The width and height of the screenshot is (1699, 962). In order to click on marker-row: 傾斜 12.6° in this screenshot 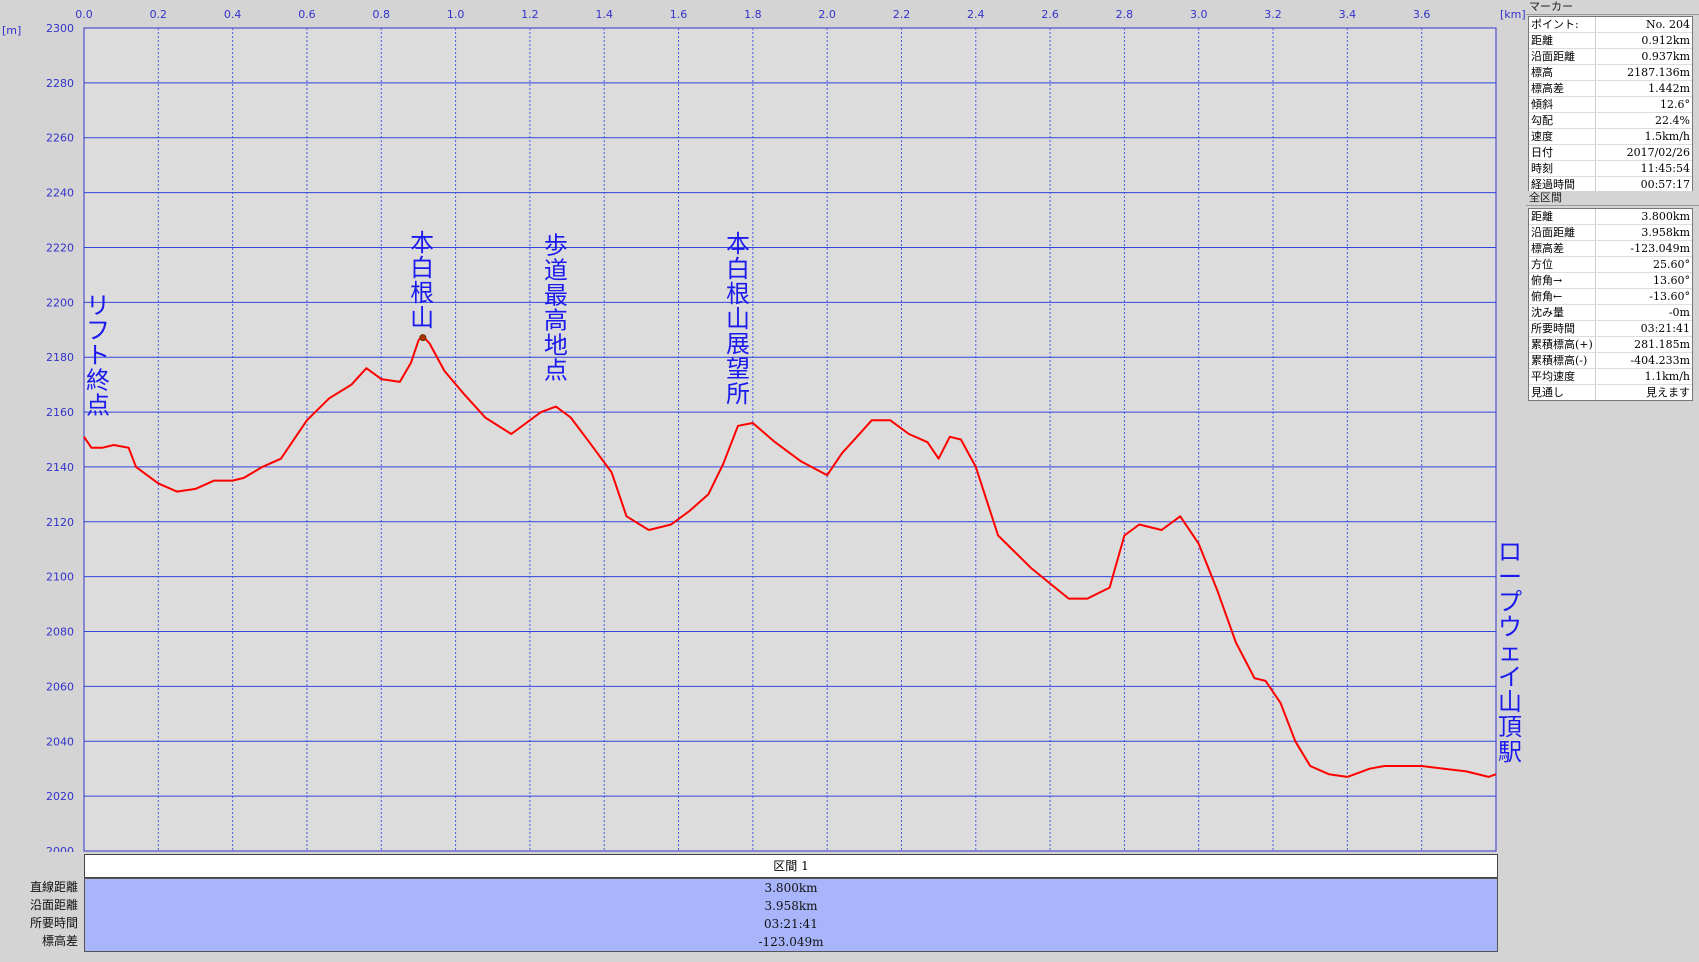, I will do `click(1610, 105)`.